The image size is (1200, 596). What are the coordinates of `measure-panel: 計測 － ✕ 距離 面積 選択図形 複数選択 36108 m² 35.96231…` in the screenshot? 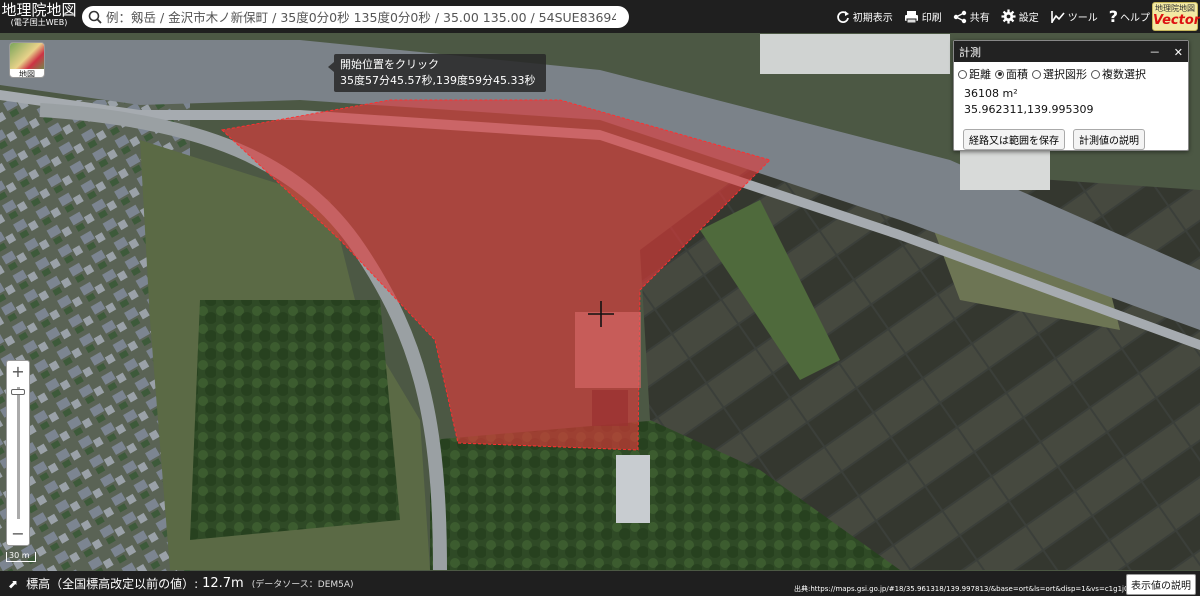 It's located at (1071, 95).